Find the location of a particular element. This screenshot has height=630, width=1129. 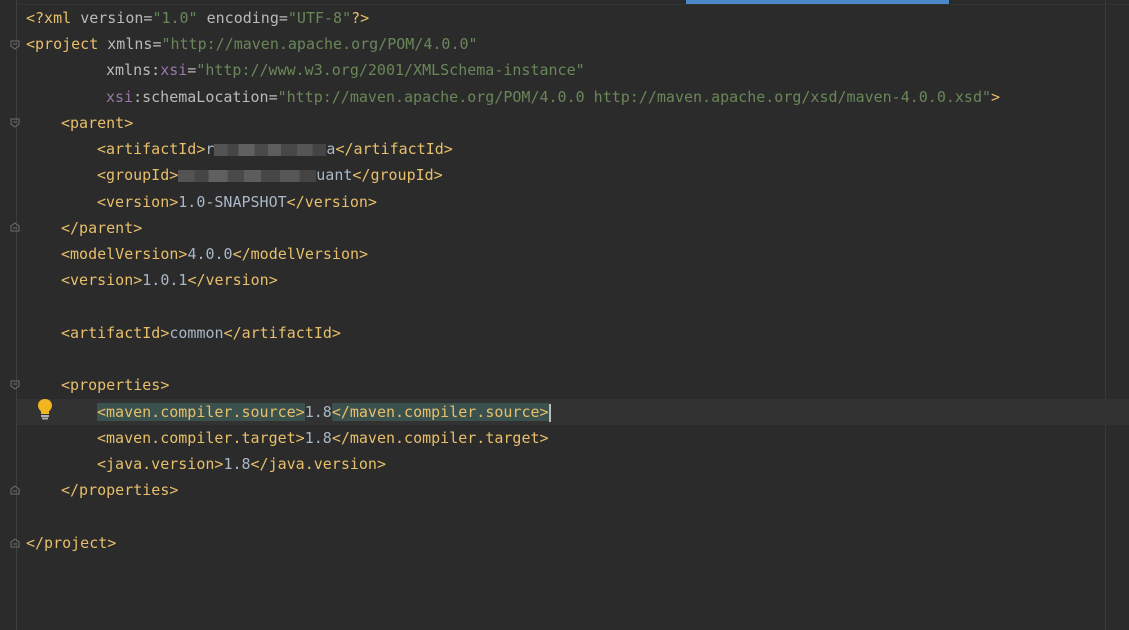

code-line-parent-group: <groupId> uant</groupId> is located at coordinates (270, 175).